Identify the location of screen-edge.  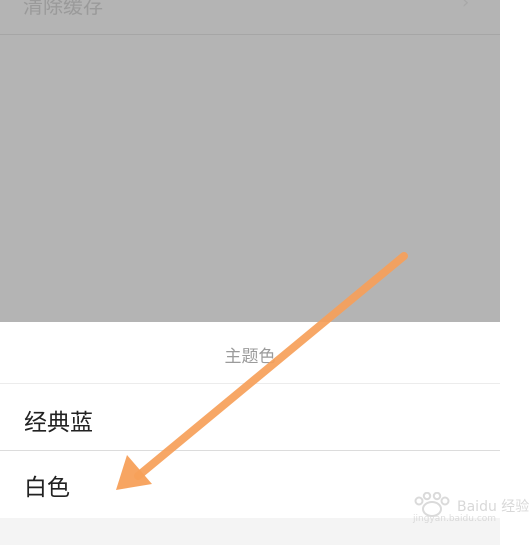
(515, 272).